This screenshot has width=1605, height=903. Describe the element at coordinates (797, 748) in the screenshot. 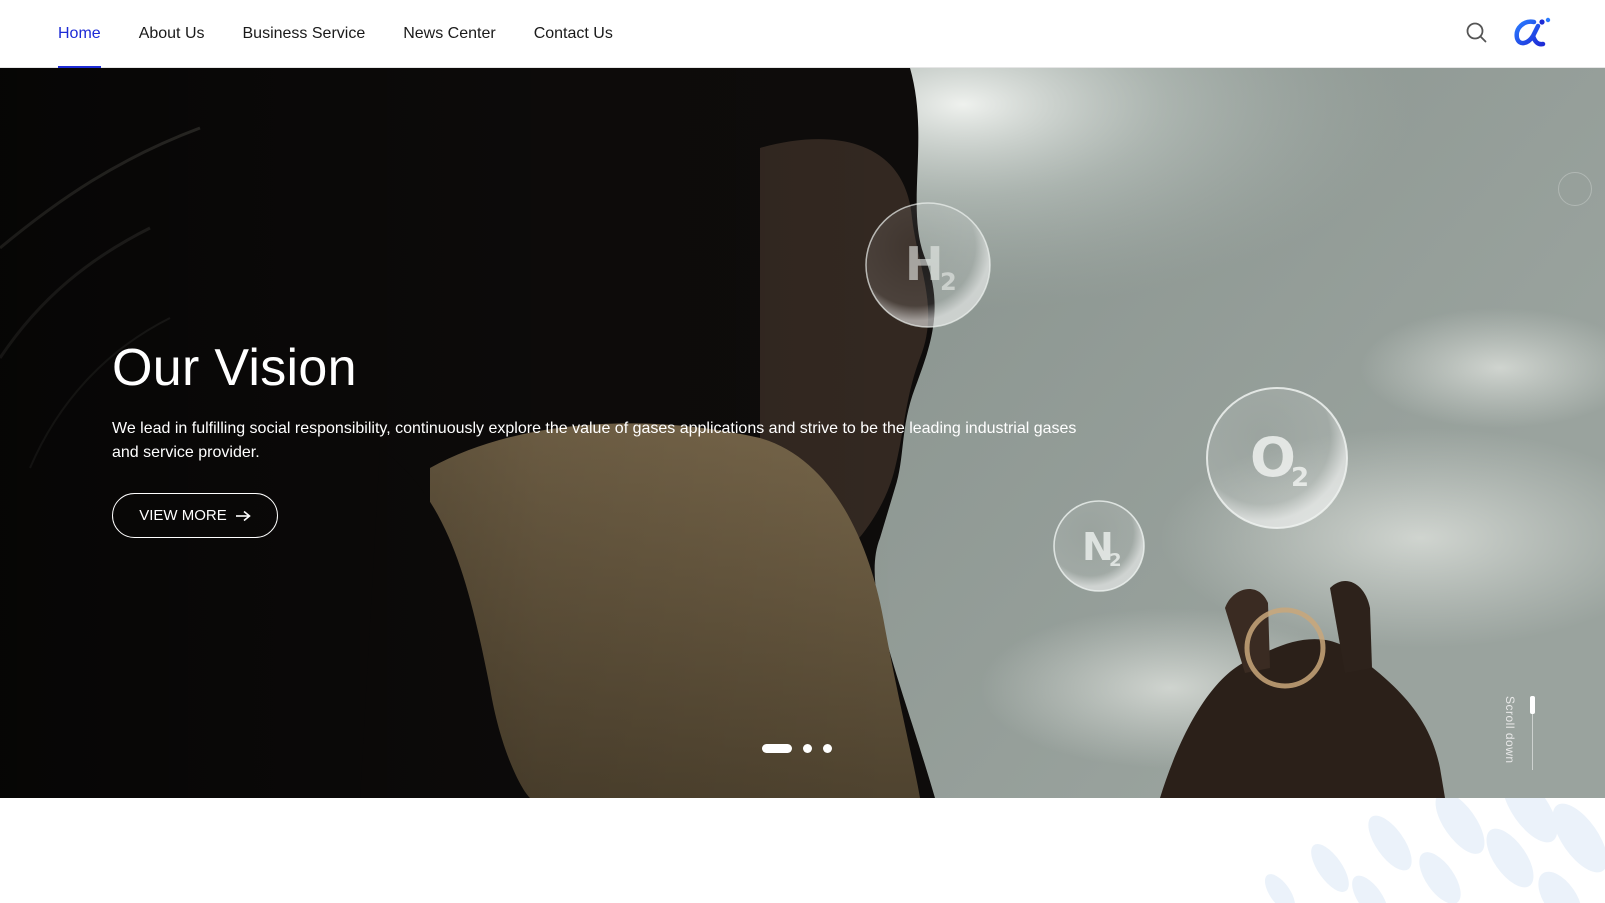

I see `slide-pagination` at that location.